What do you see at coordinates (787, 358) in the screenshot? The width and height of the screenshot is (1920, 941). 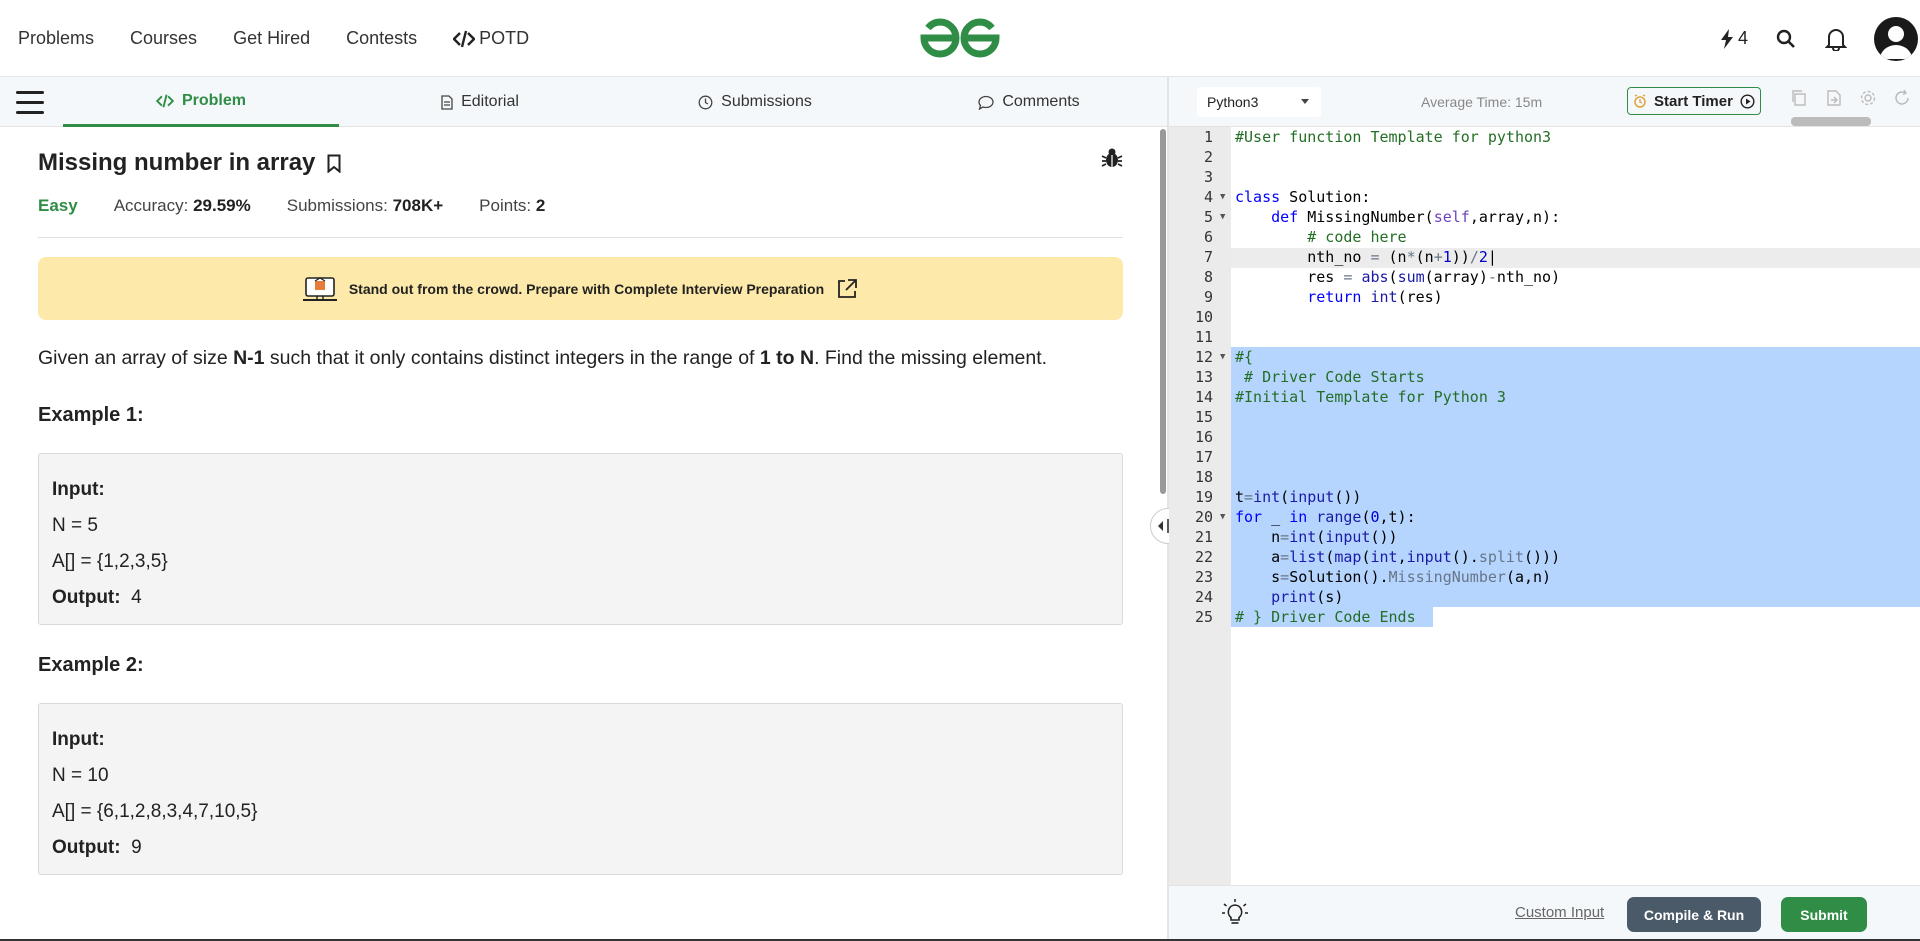 I see `desc-range: 1 to N` at bounding box center [787, 358].